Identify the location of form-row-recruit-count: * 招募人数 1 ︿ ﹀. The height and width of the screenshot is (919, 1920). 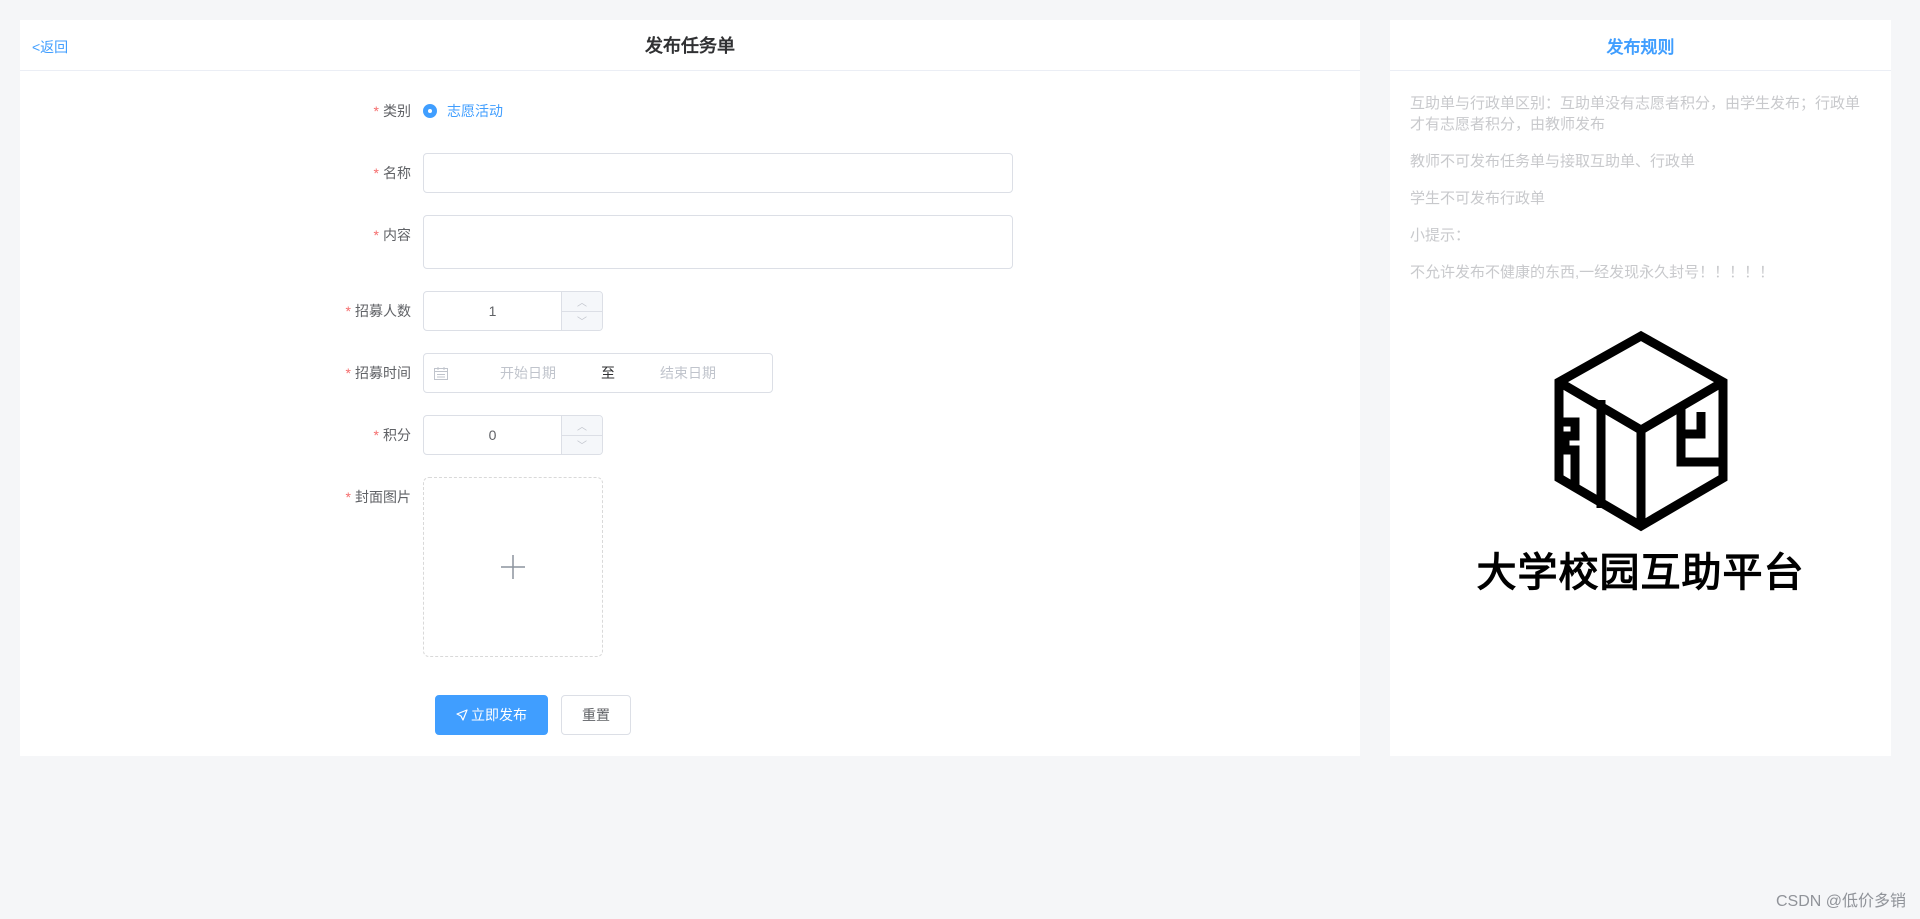
(311, 311).